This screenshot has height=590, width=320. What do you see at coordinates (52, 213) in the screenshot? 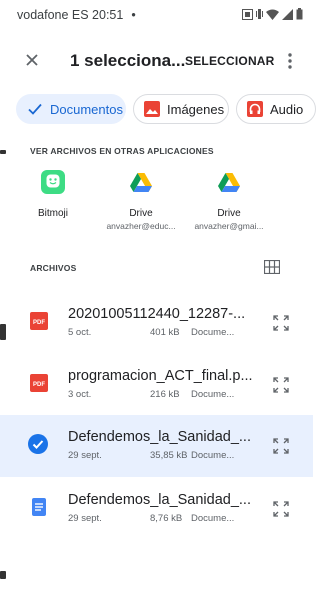
I see `app-name: Bitmoji` at bounding box center [52, 213].